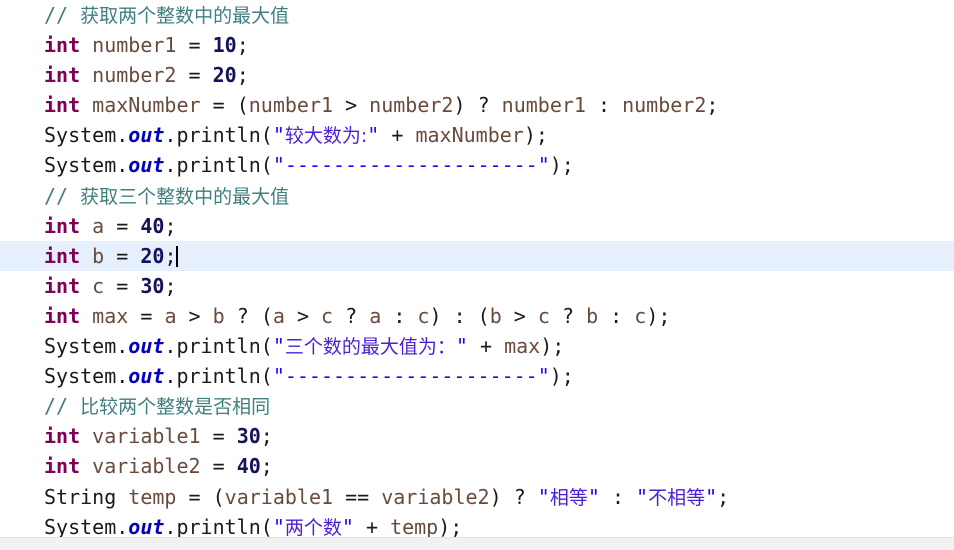 This screenshot has height=550, width=954. What do you see at coordinates (568, 497) in the screenshot?
I see `code-token-string: 相等` at bounding box center [568, 497].